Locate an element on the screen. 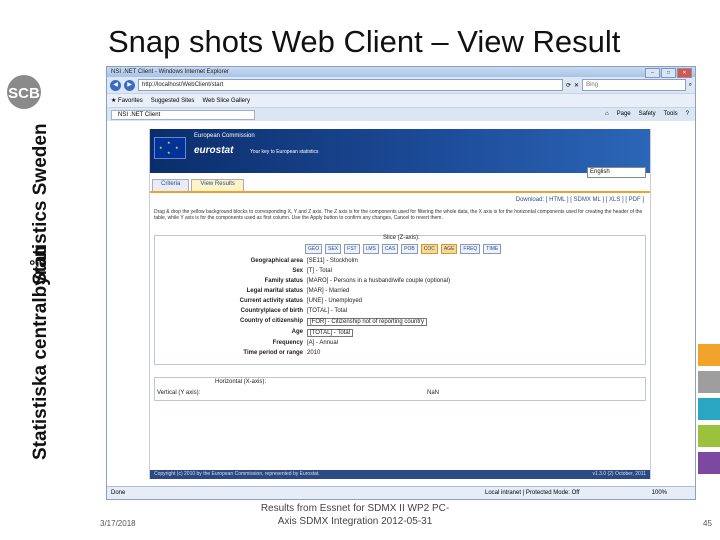  dimension-row: Legal marital status [MAR] - Married is located at coordinates (400, 293).